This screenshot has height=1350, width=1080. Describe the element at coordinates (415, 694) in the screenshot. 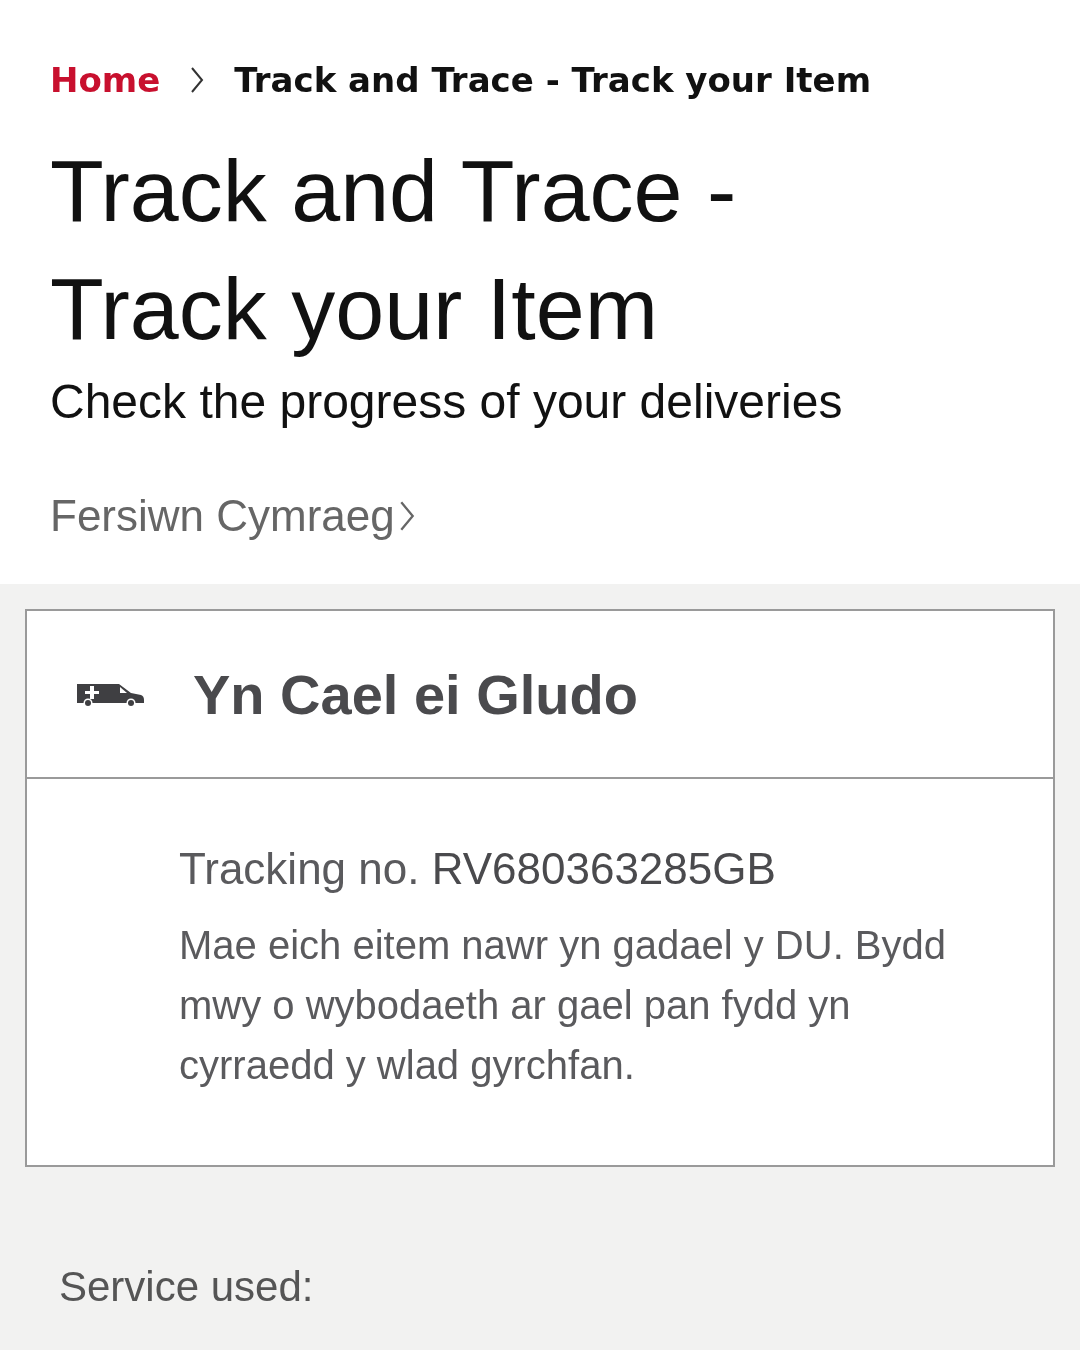

I see `delivery-status: Yn Cael ei Gludo` at that location.